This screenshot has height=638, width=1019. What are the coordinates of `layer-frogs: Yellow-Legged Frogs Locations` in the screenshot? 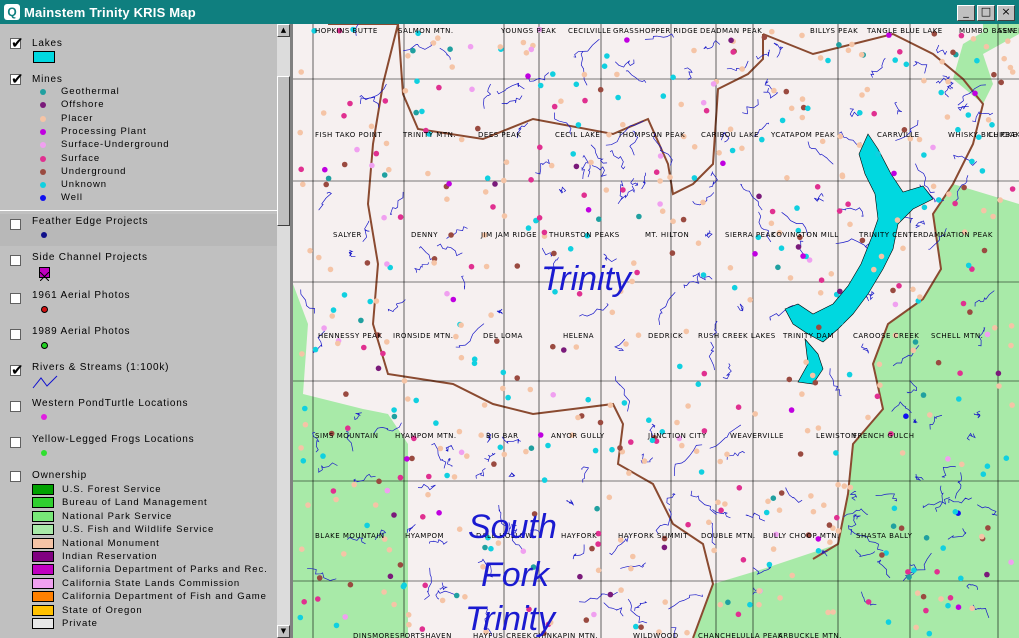 It's located at (138, 447).